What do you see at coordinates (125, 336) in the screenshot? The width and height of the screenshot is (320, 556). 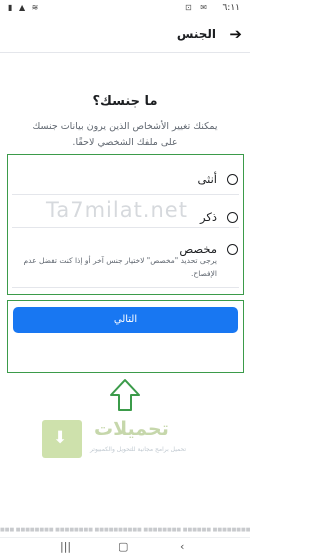 I see `next-button-highlight: التالي` at bounding box center [125, 336].